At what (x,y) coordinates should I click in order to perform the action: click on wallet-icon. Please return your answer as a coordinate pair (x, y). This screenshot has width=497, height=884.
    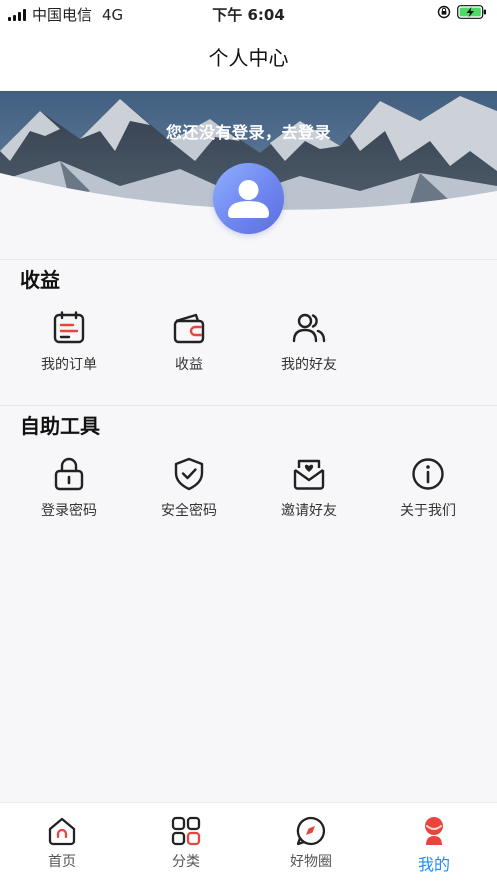
    Looking at the image, I should click on (189, 328).